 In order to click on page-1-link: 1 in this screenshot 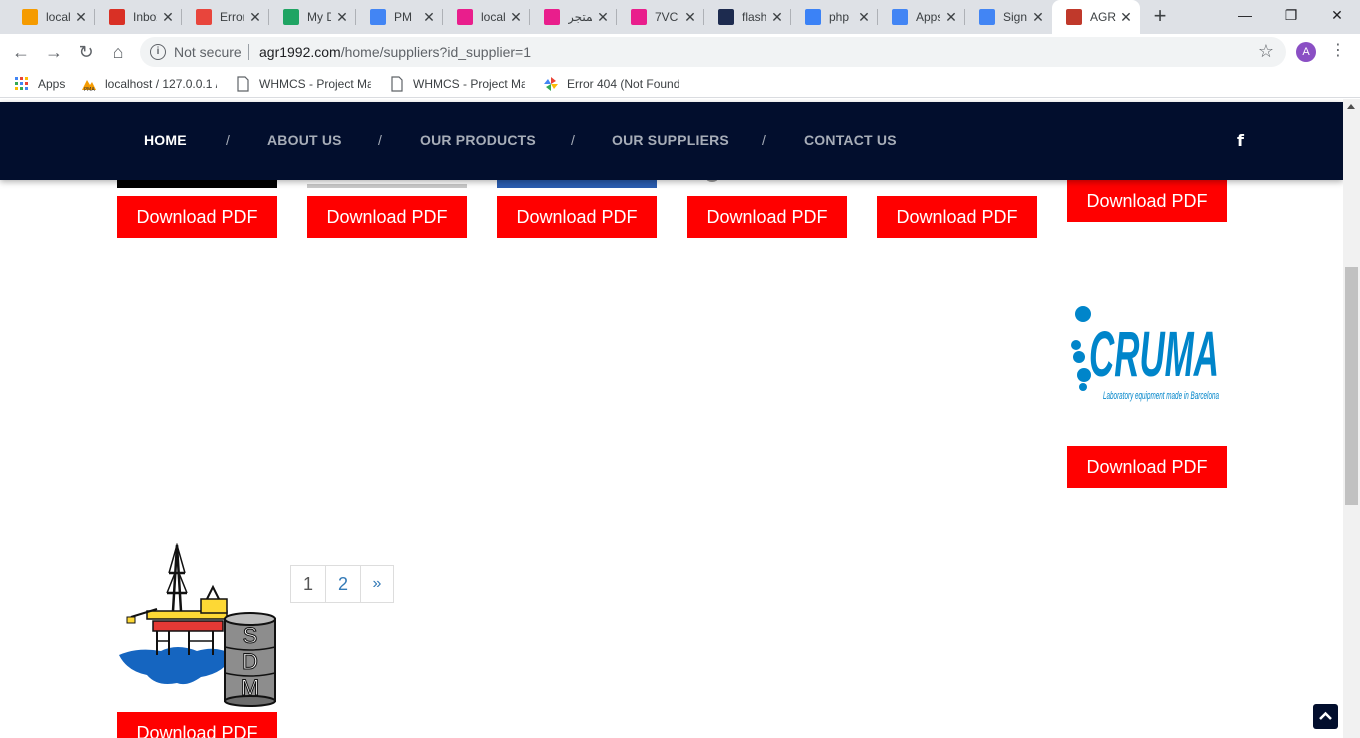, I will do `click(308, 584)`.